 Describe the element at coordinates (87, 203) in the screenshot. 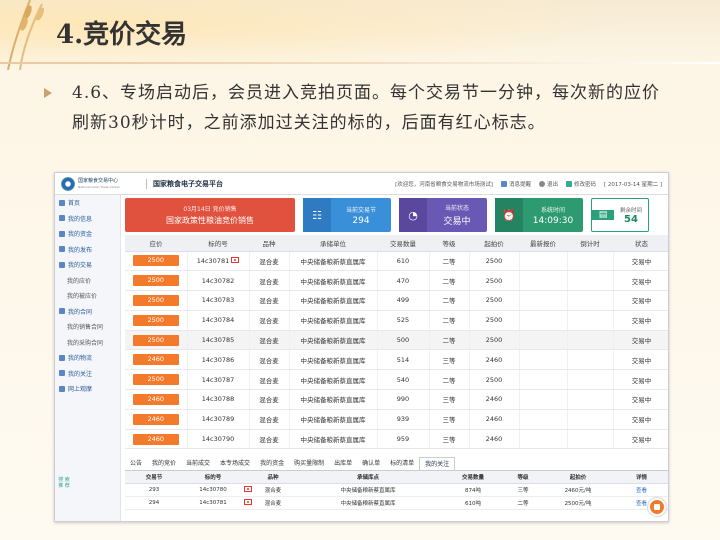

I see `sidebar-item: 首页` at that location.